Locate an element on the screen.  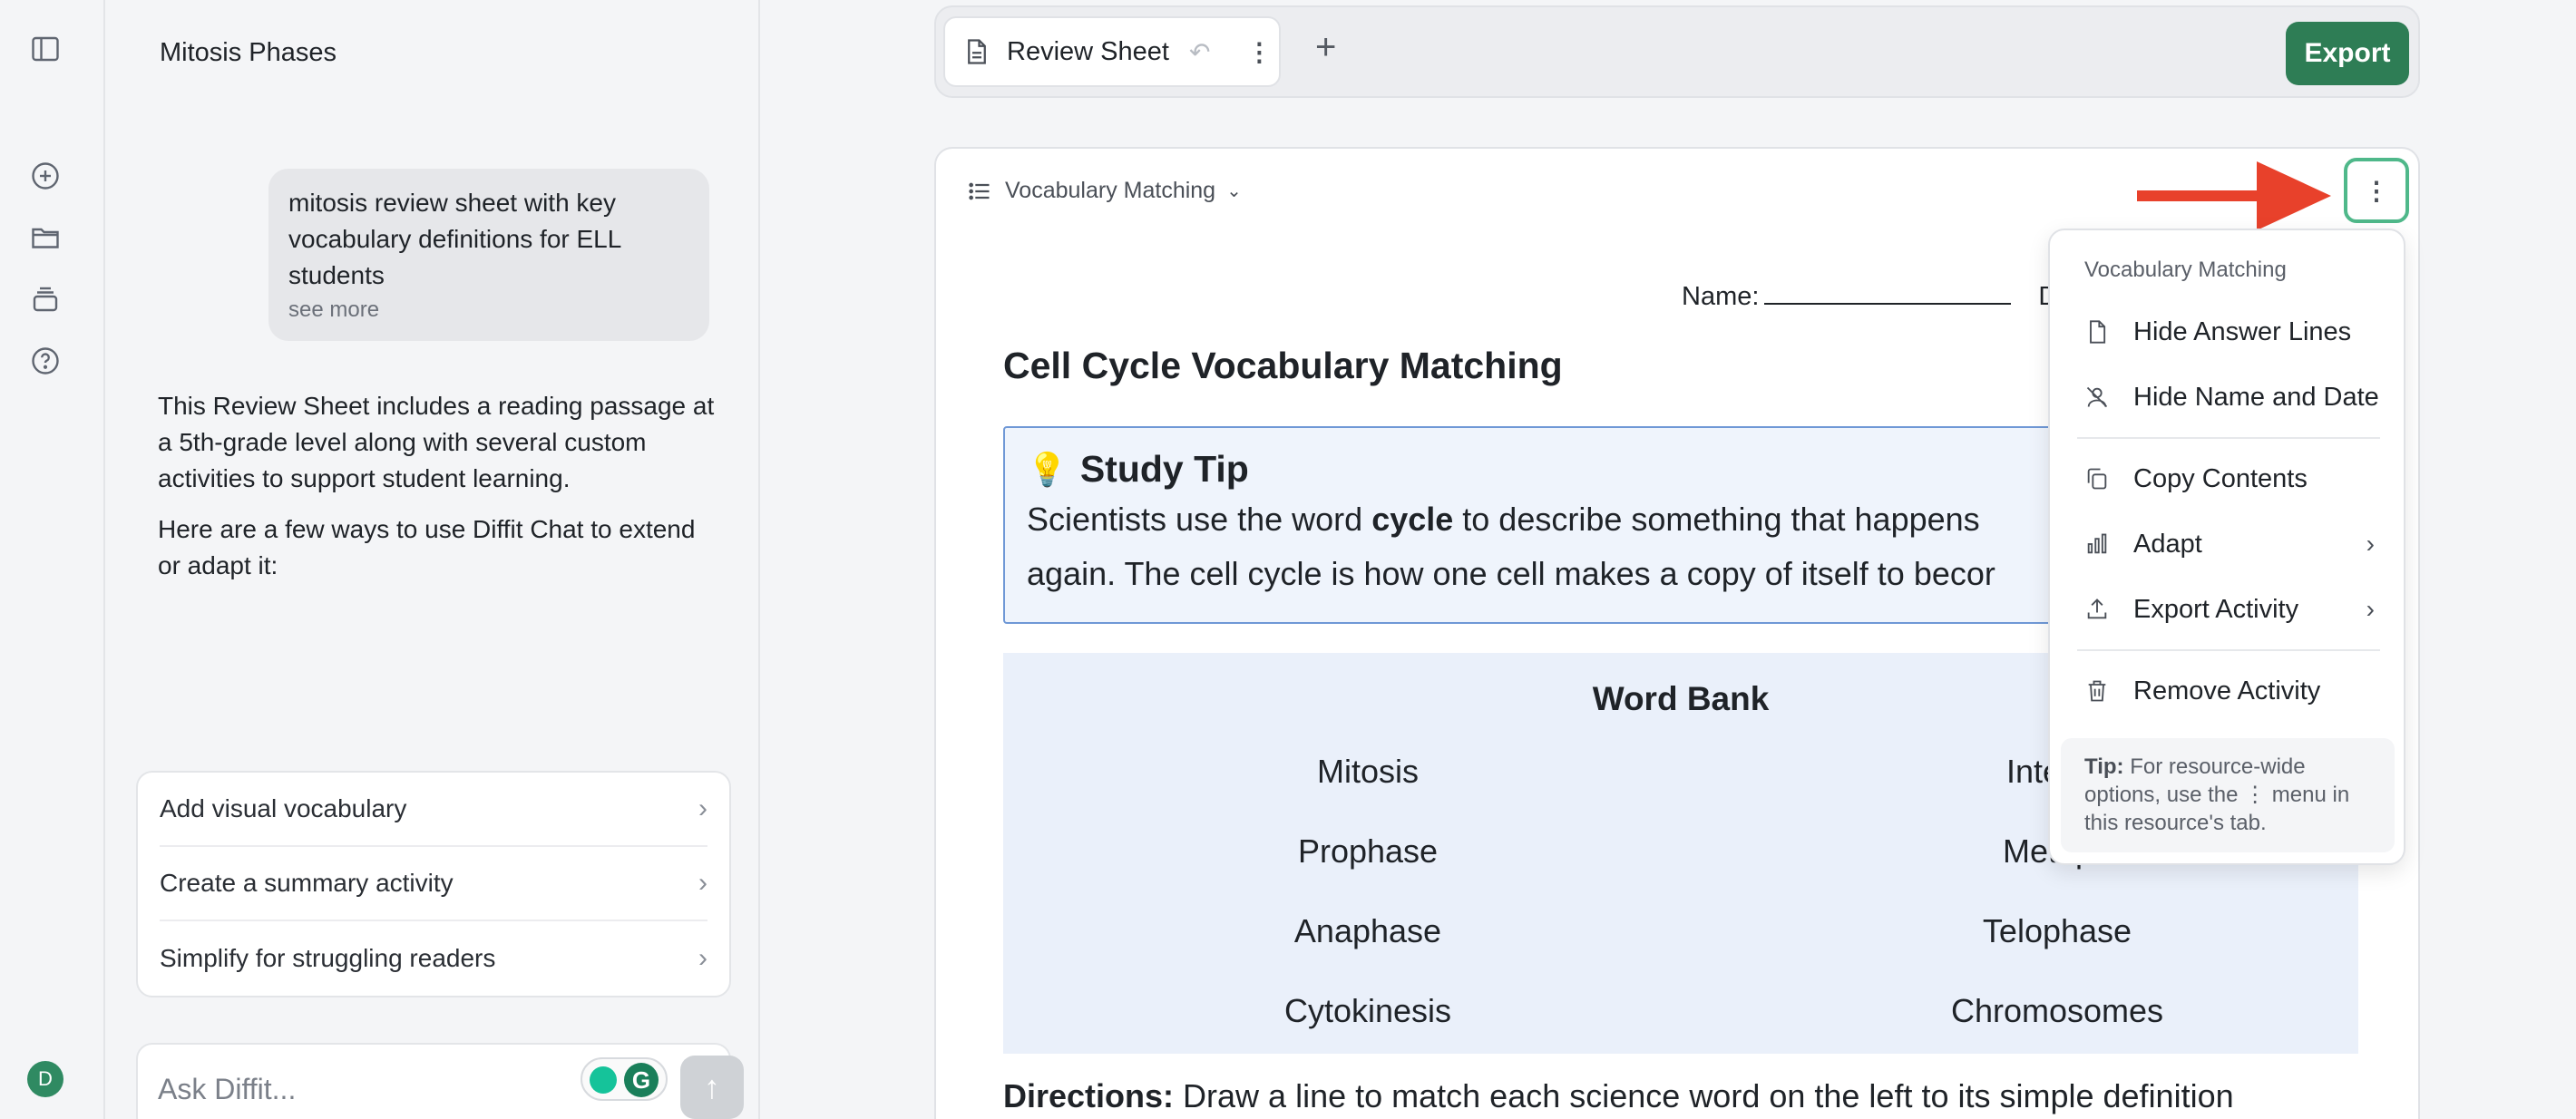
see-more-link: see more is located at coordinates (488, 310).